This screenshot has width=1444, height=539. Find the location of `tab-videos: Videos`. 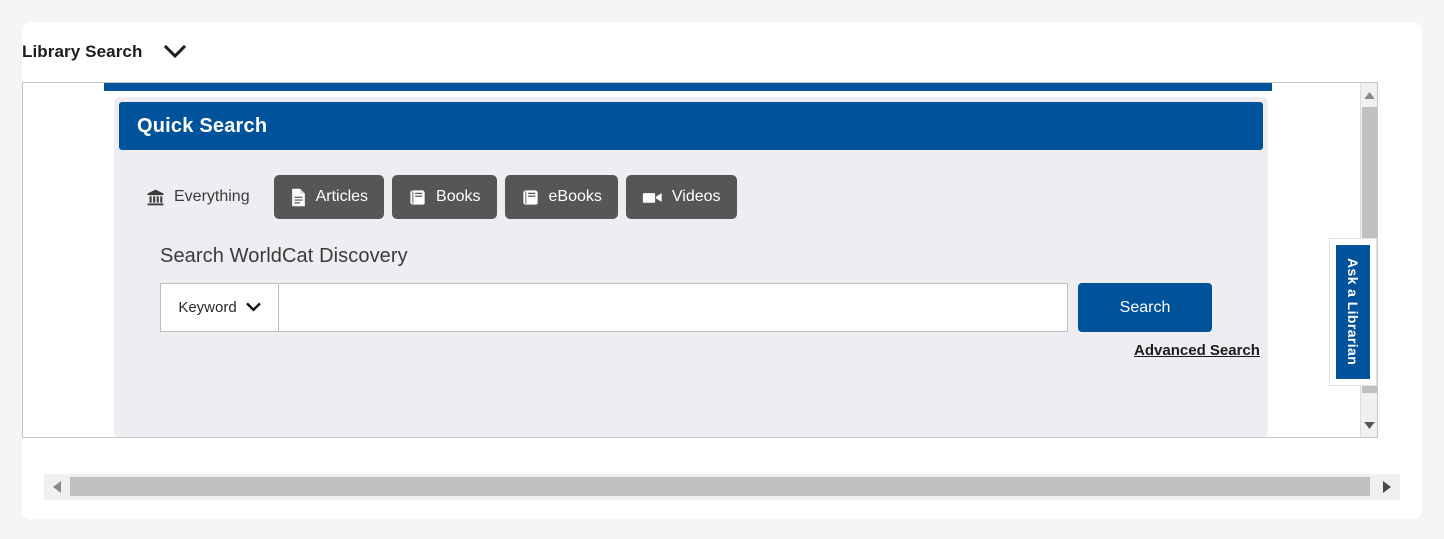

tab-videos: Videos is located at coordinates (681, 197).